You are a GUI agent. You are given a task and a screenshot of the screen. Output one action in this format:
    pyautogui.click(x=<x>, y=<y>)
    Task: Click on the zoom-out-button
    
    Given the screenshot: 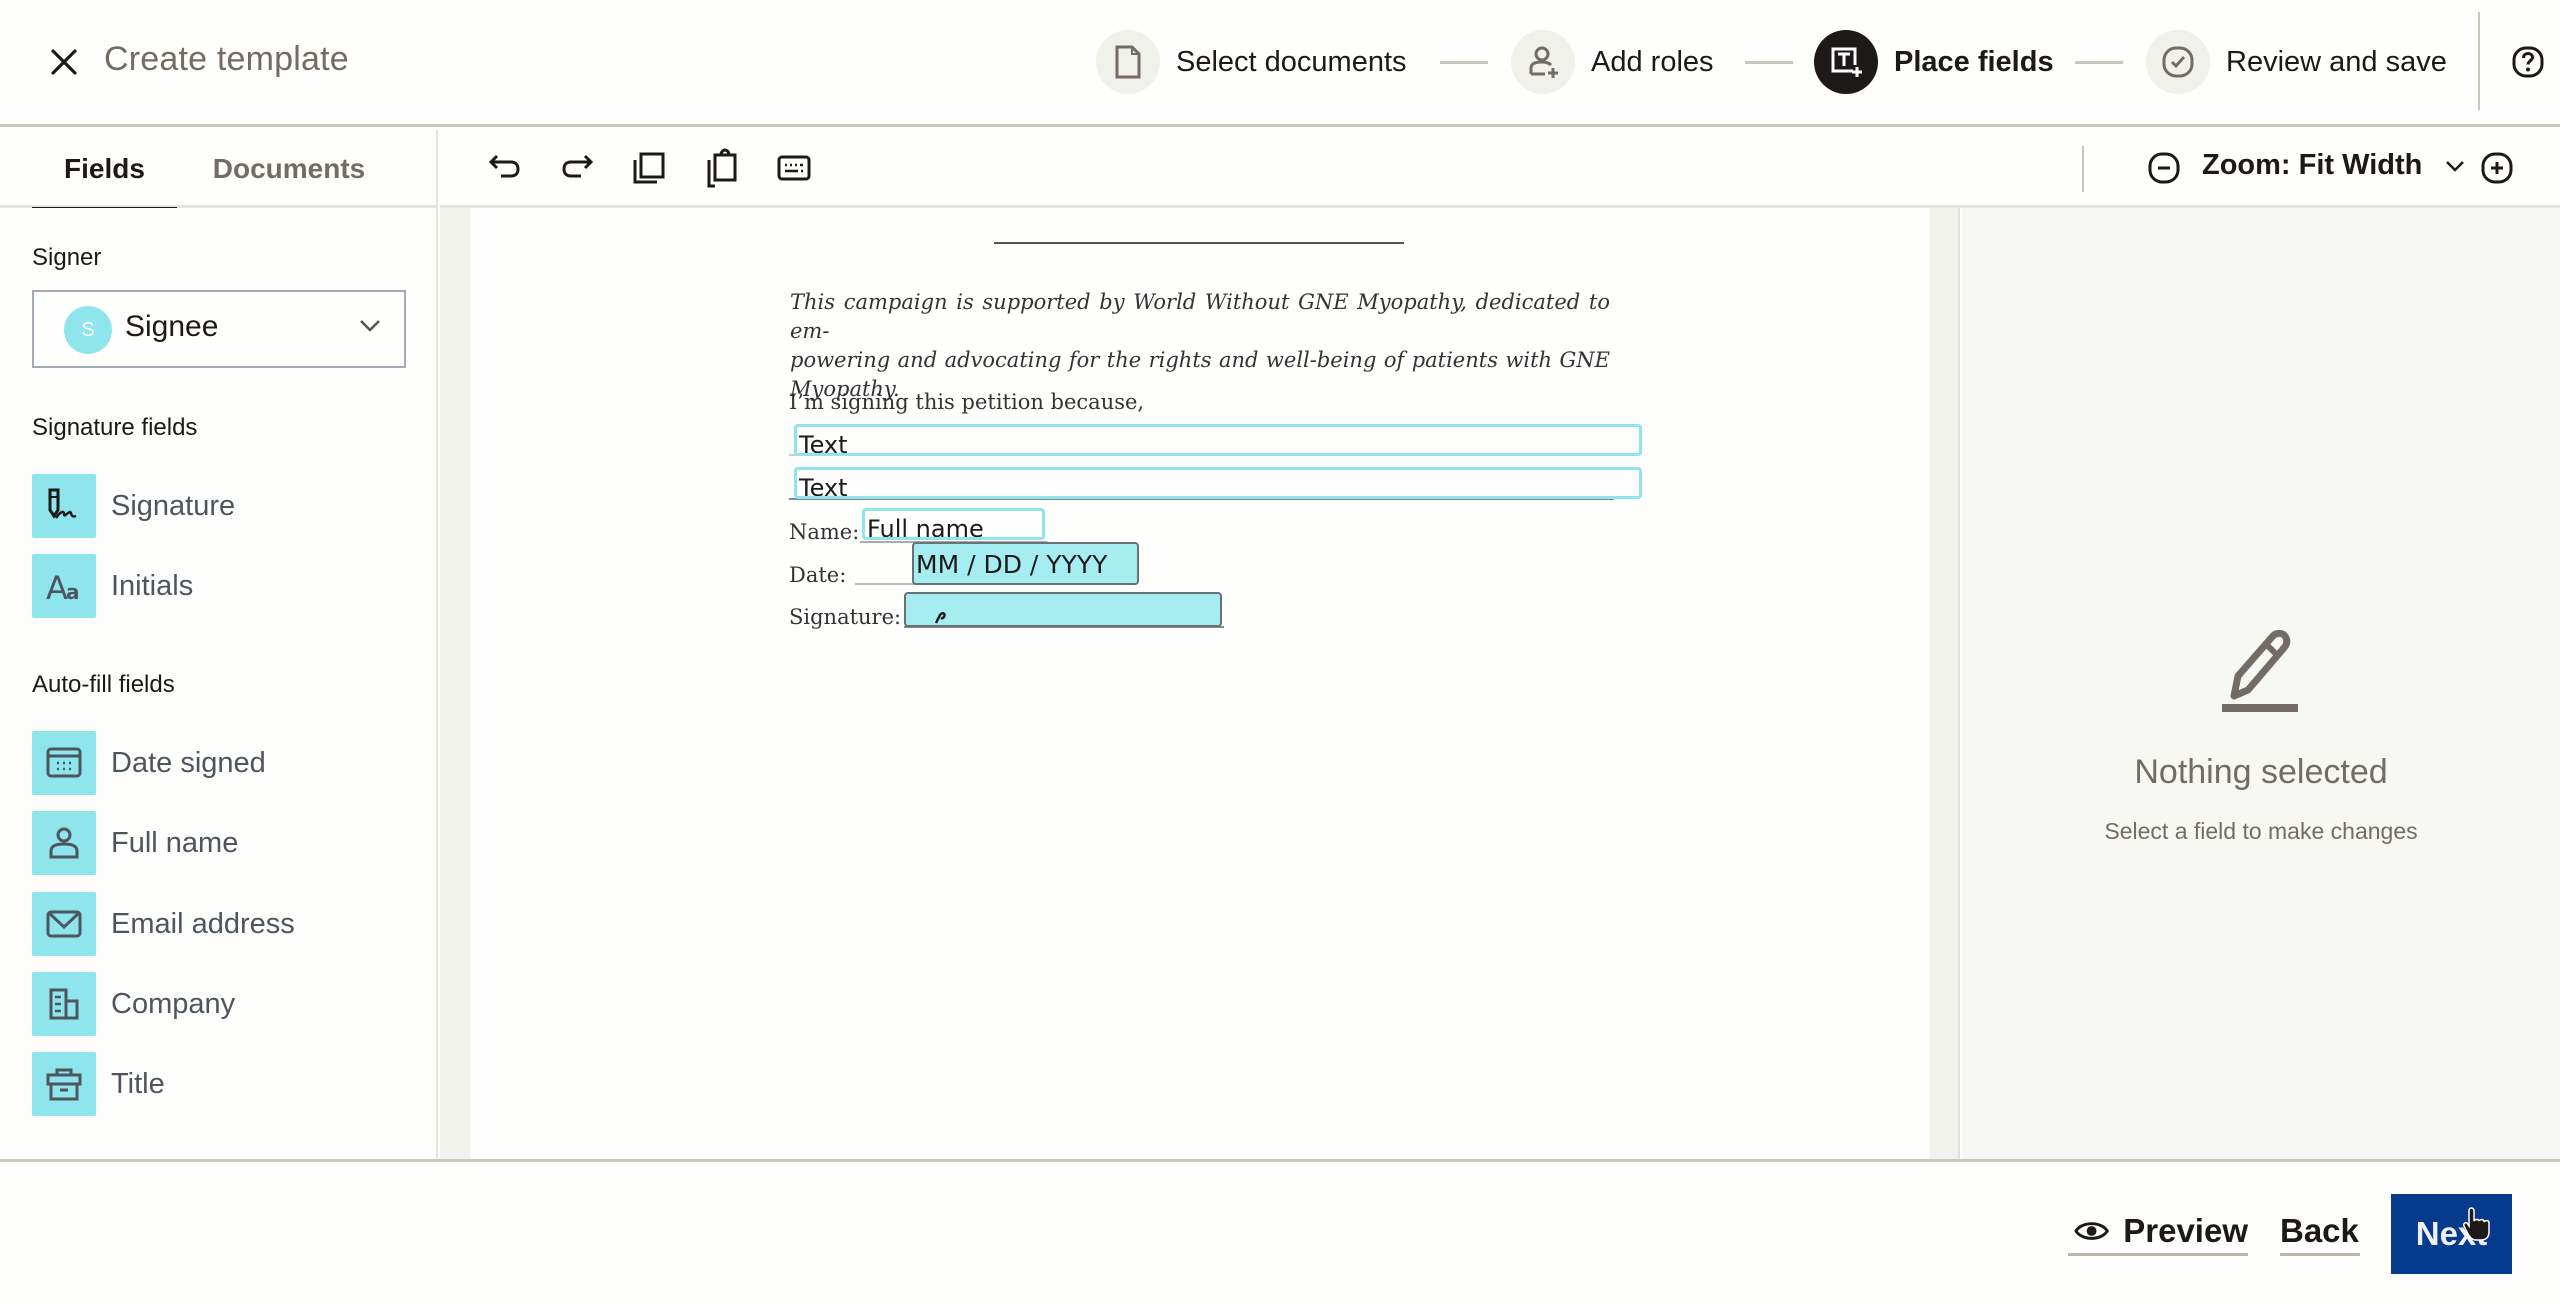 What is the action you would take?
    pyautogui.click(x=2164, y=168)
    